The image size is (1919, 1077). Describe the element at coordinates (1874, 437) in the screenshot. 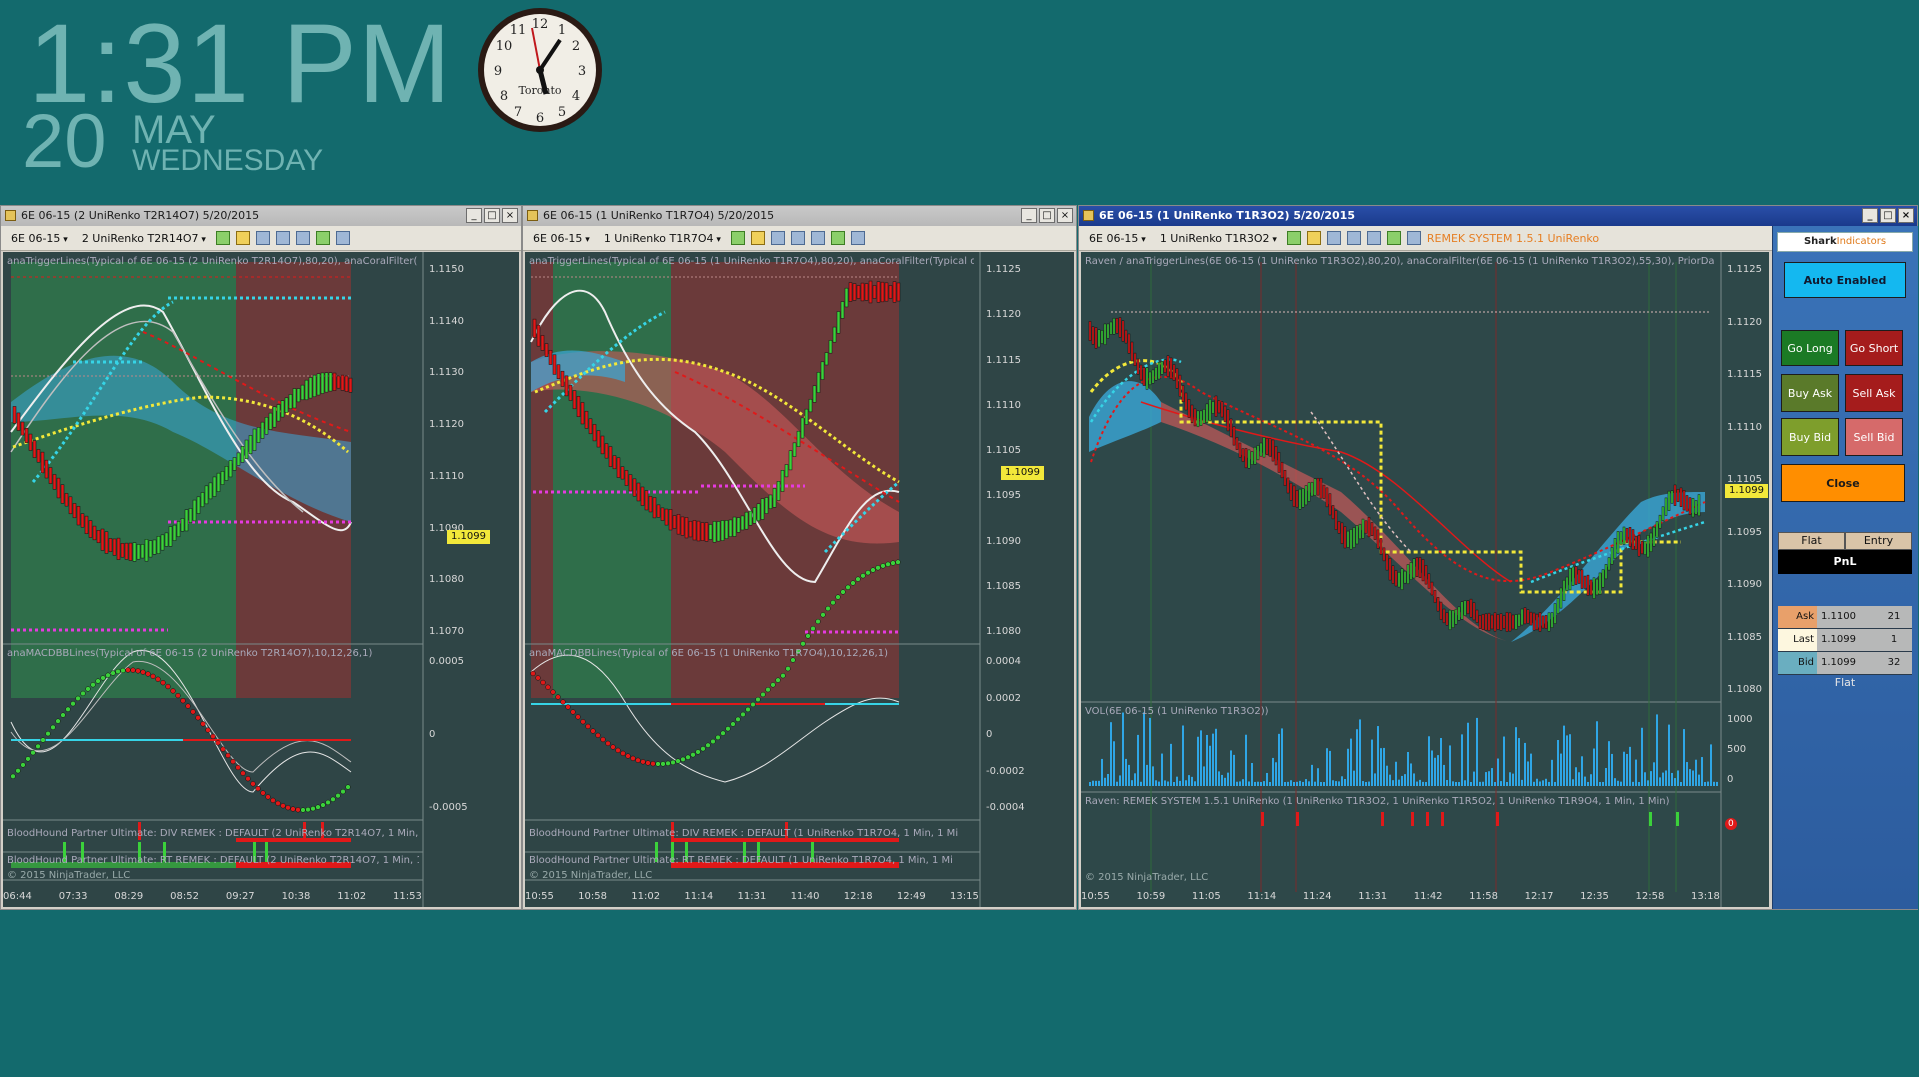

I see `sell-bid-button: Sell Bid` at that location.